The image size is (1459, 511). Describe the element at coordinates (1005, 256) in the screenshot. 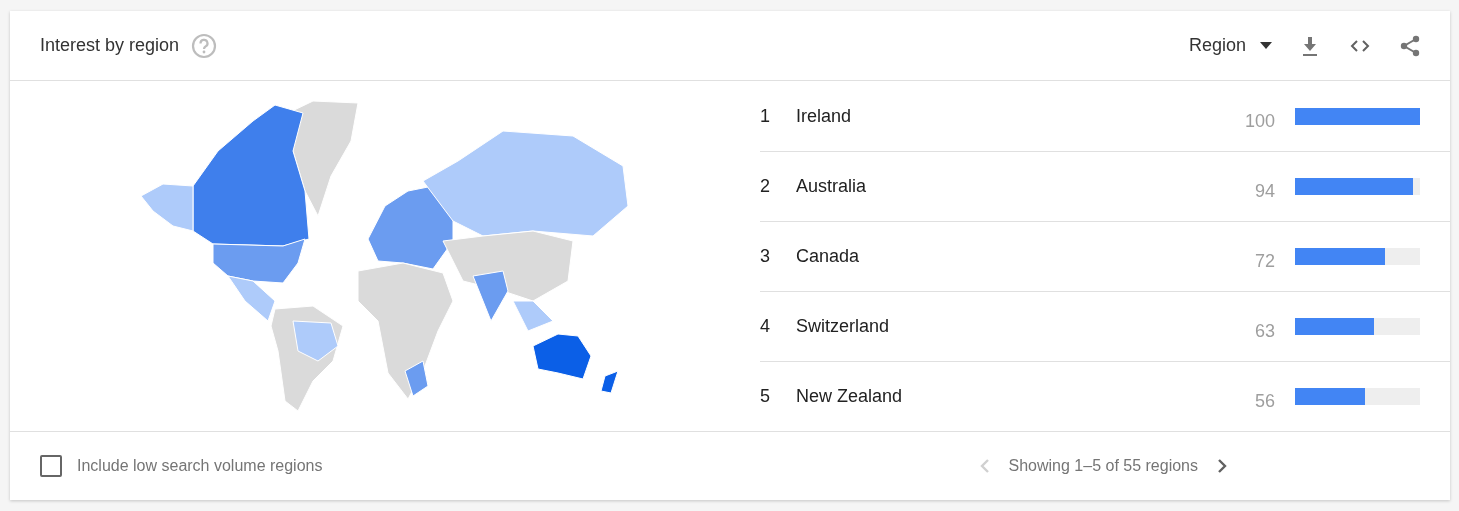

I see `region-name: Canada` at that location.